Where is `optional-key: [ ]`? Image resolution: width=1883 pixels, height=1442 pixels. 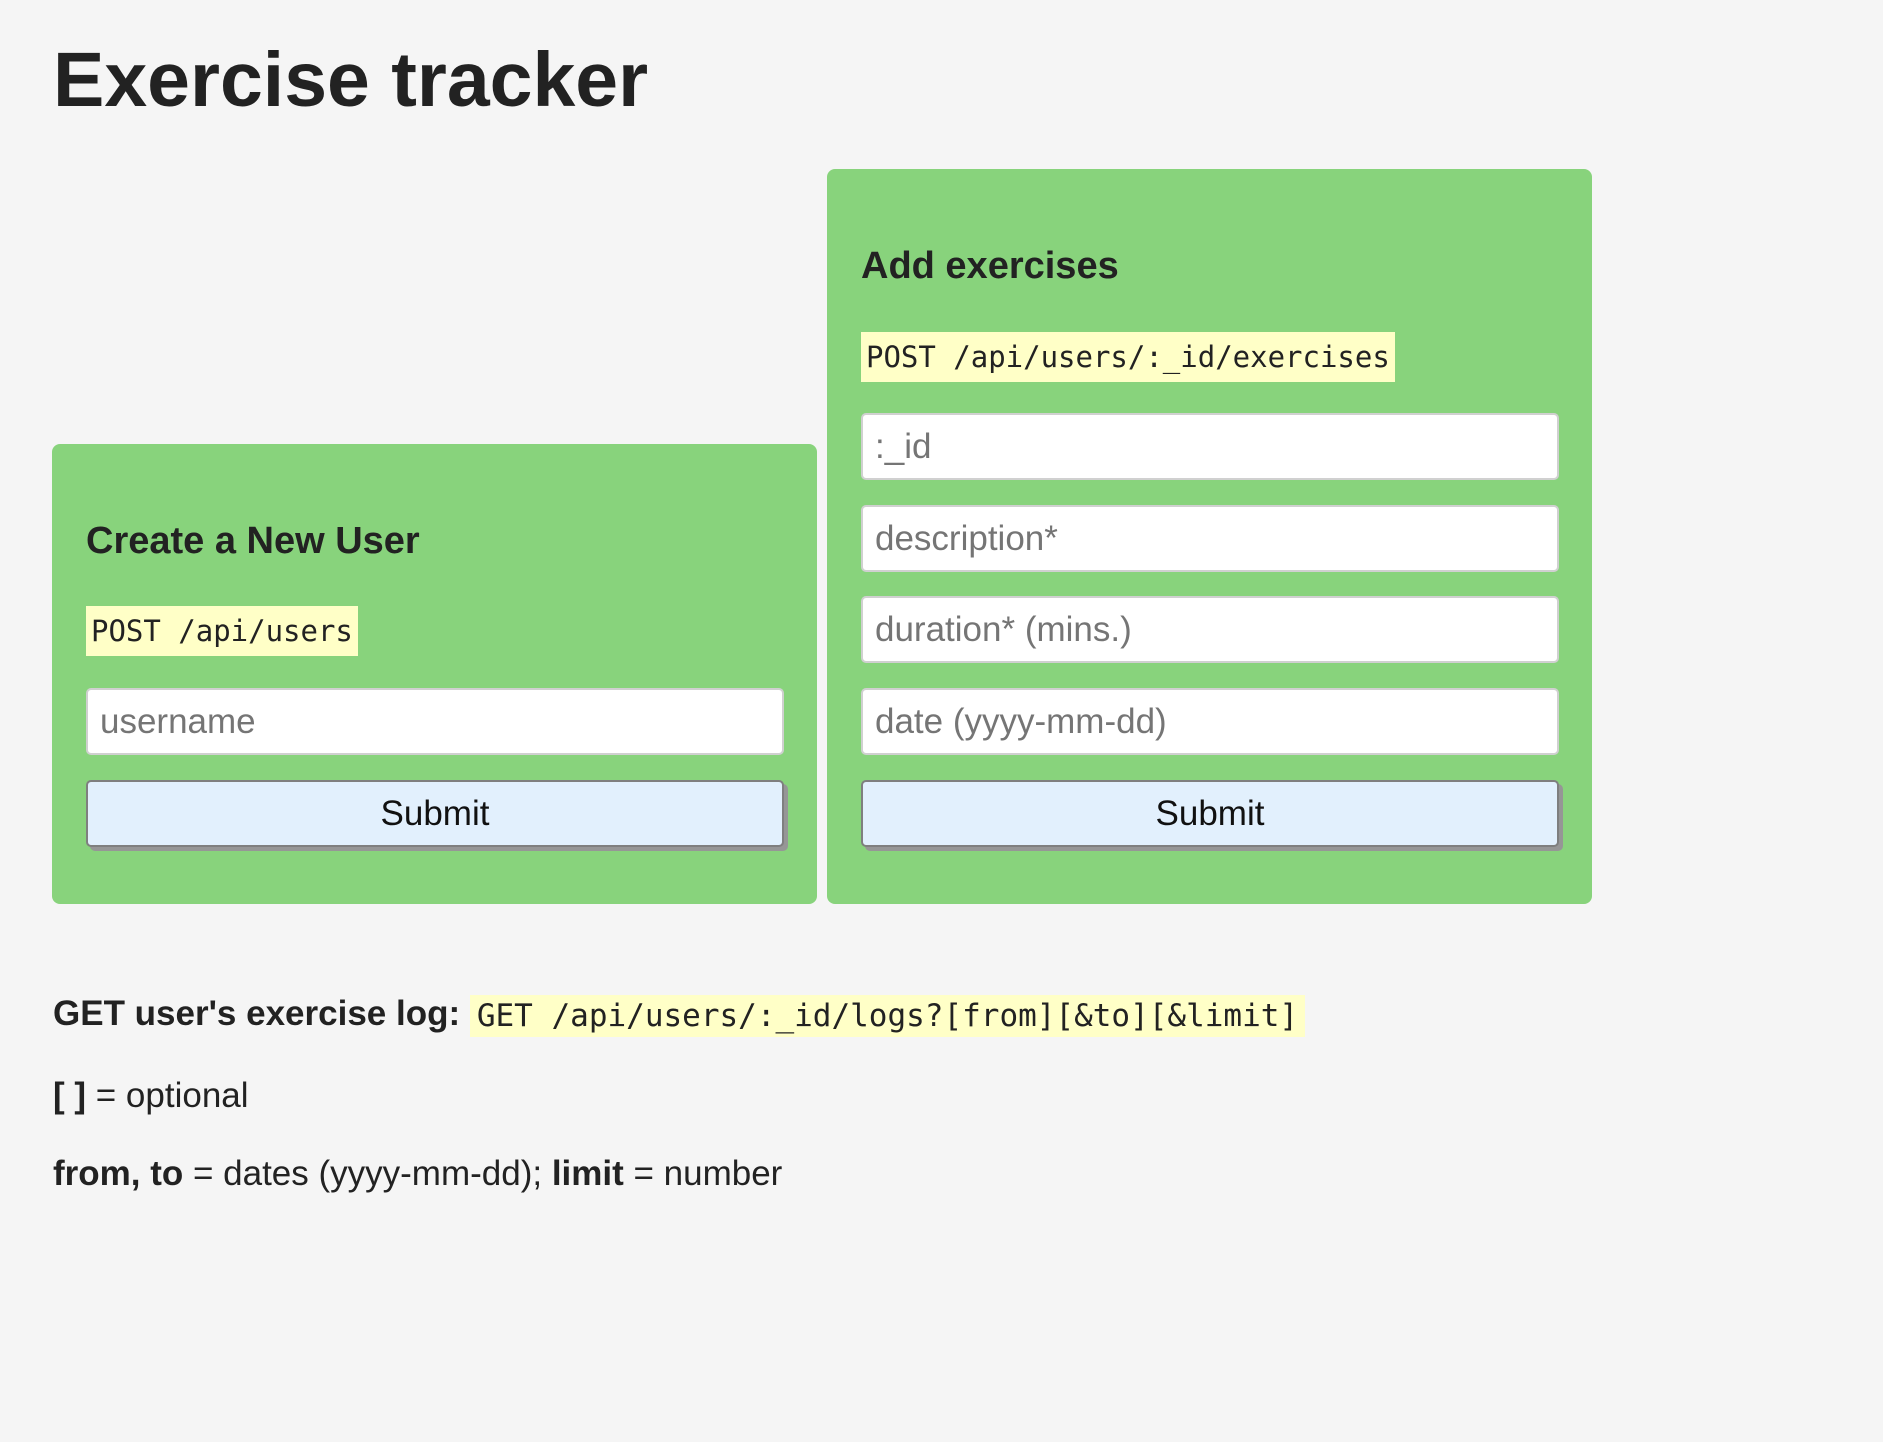 optional-key: [ ] is located at coordinates (70, 1095).